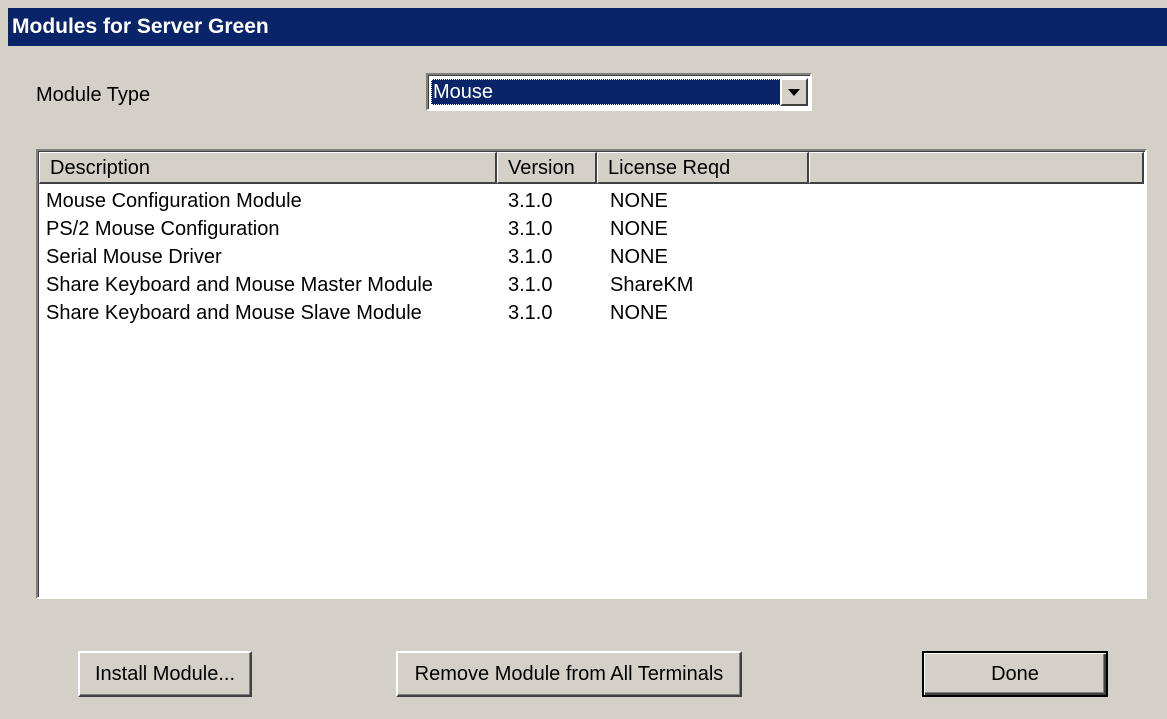  I want to click on module-type-label: Module Type, so click(93, 95).